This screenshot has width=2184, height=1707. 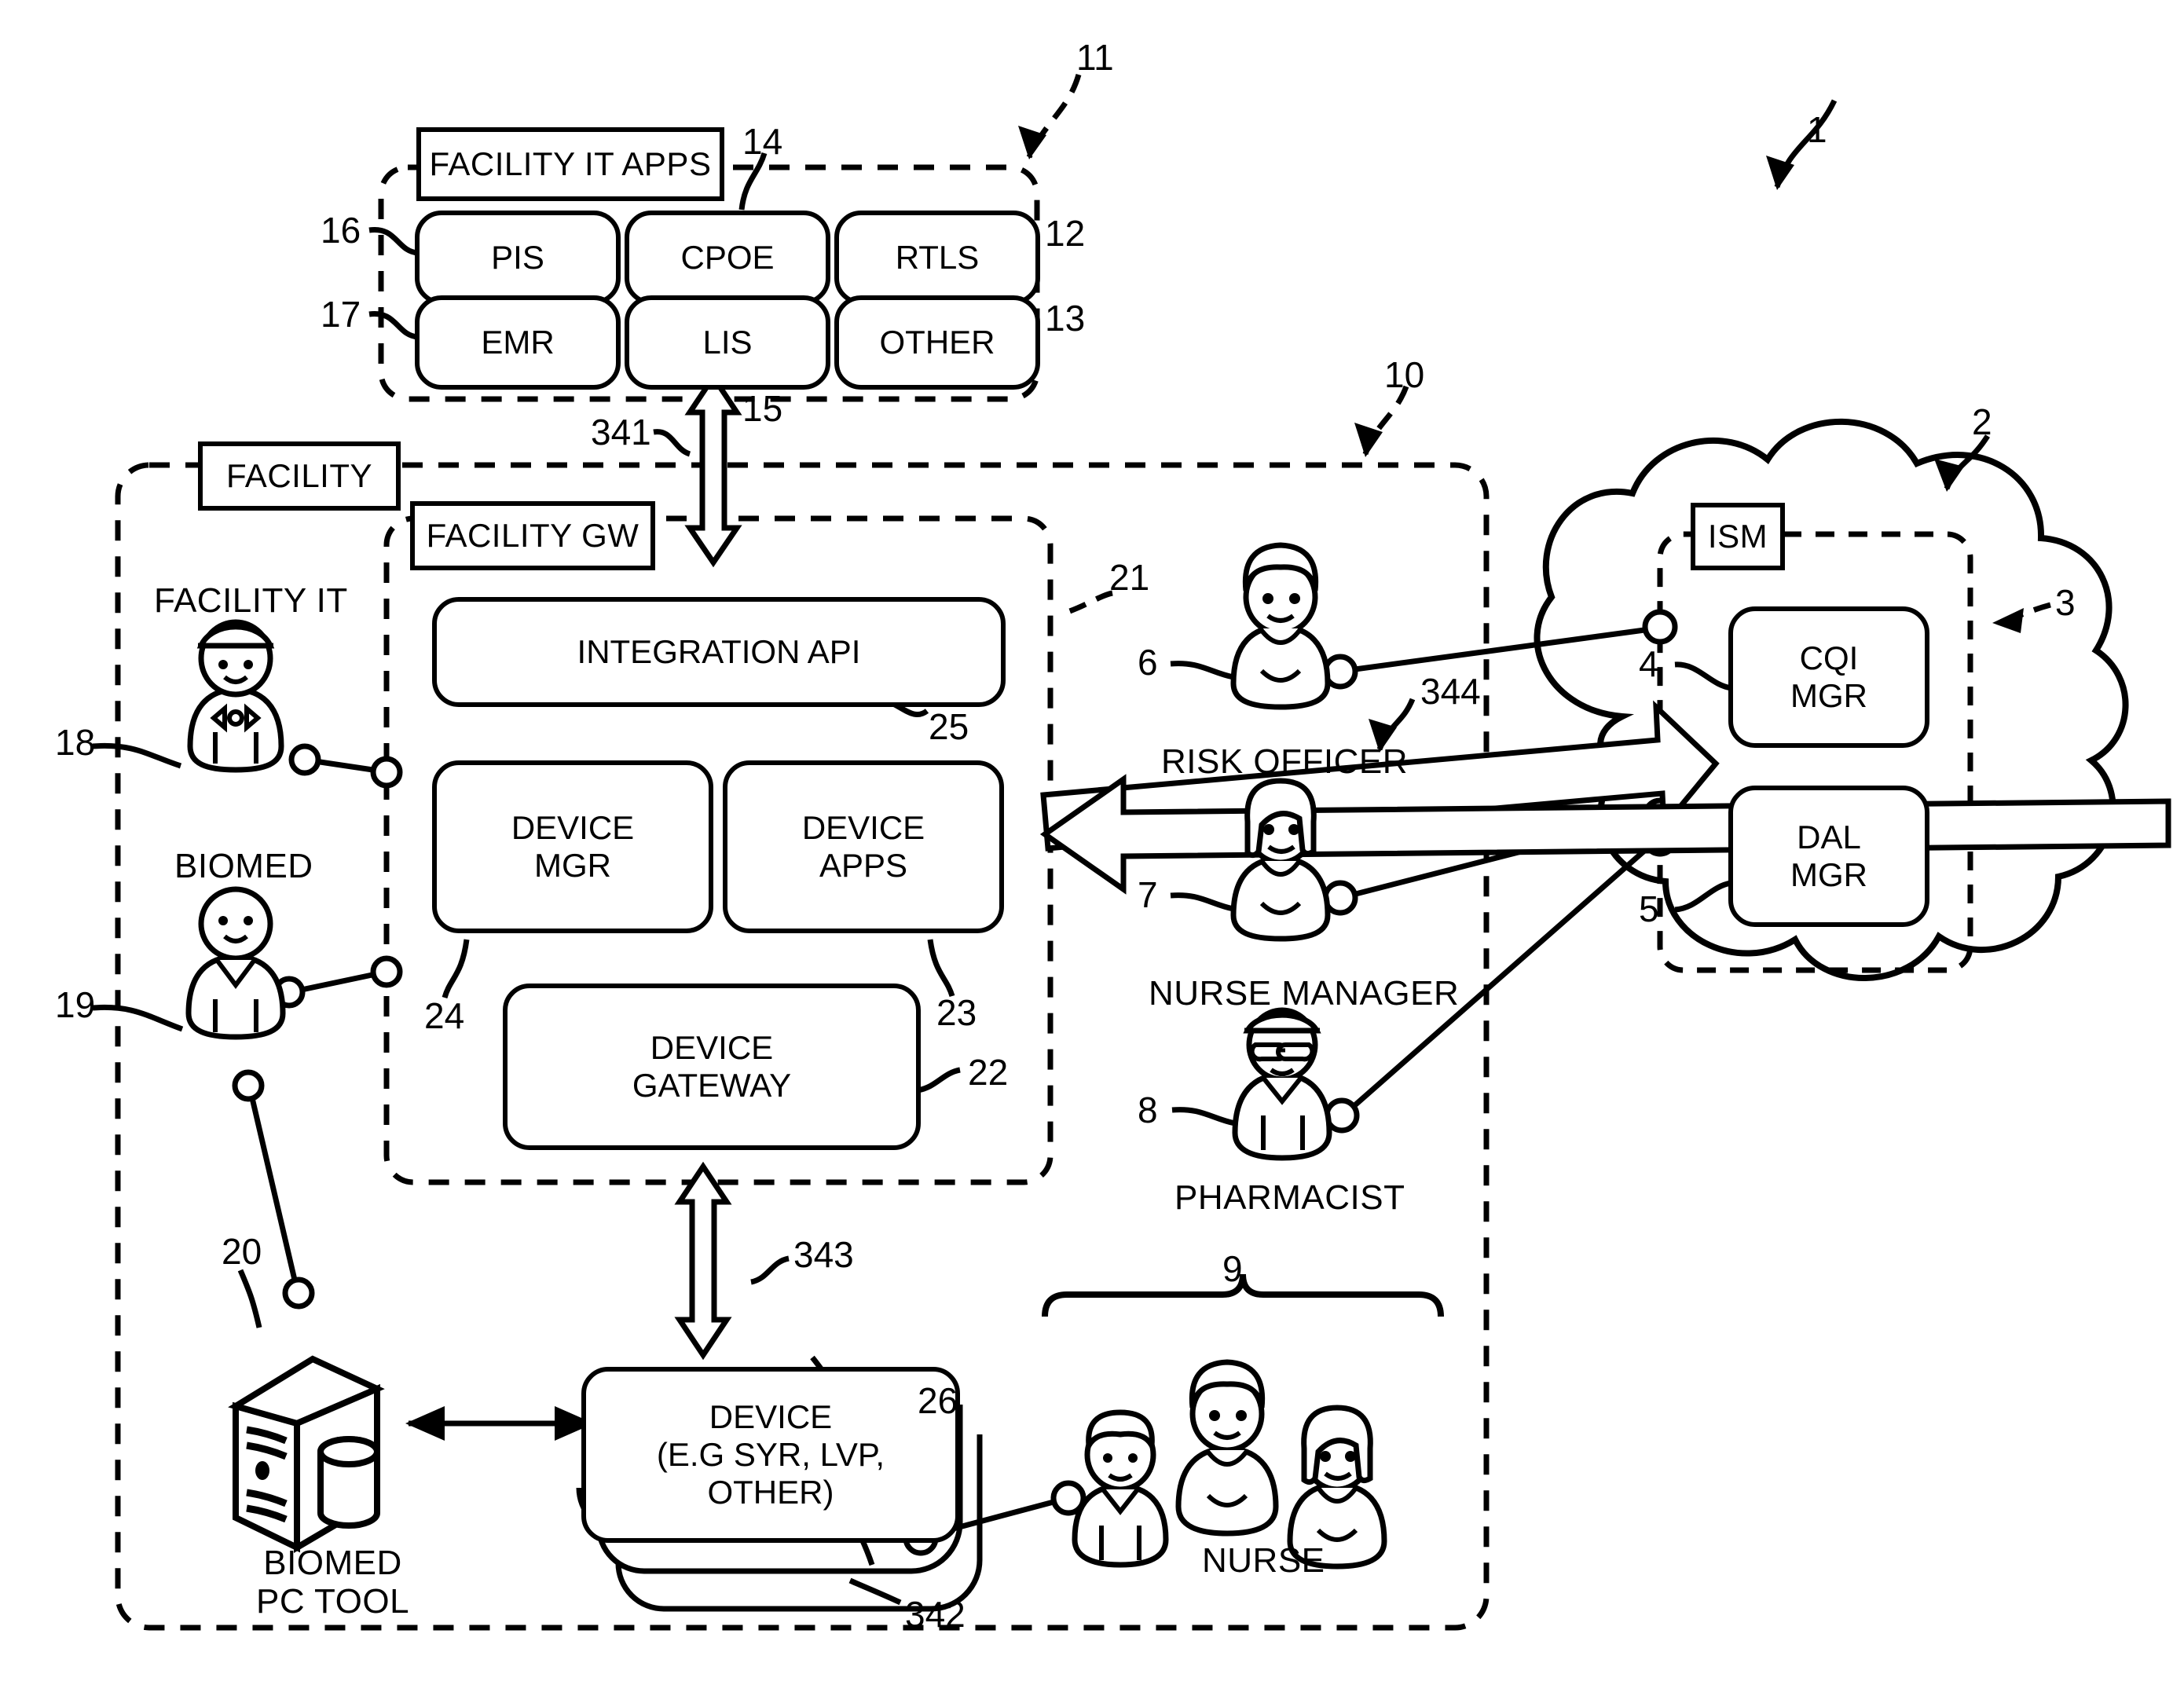 I want to click on ref-12: 12, so click(x=1065, y=234).